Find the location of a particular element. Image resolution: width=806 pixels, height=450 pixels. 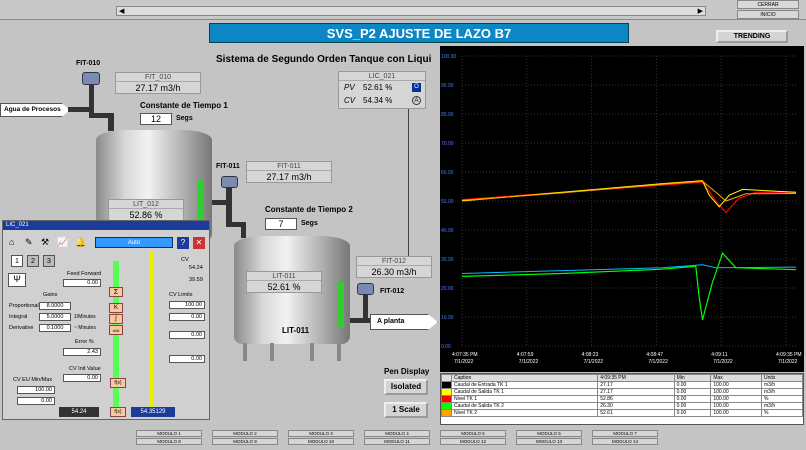

cv-eu-max-field: 100.00 is located at coordinates (36, 390).